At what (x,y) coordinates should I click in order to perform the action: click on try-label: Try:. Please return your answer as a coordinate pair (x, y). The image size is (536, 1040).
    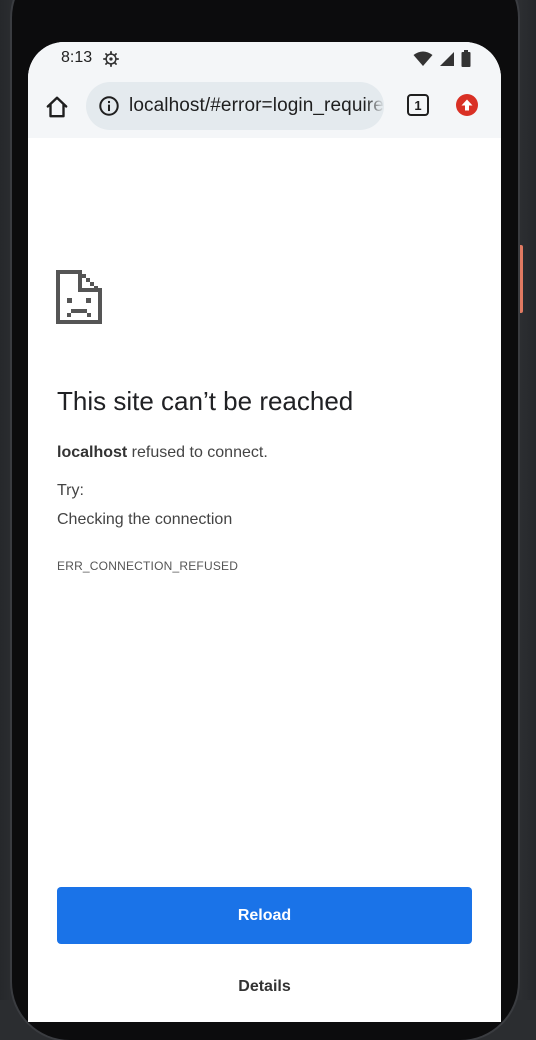
    Looking at the image, I should click on (70, 490).